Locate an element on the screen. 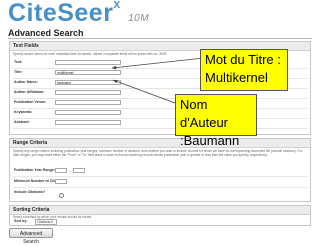  advanced-search-button: Advanced Search is located at coordinates (31, 236).